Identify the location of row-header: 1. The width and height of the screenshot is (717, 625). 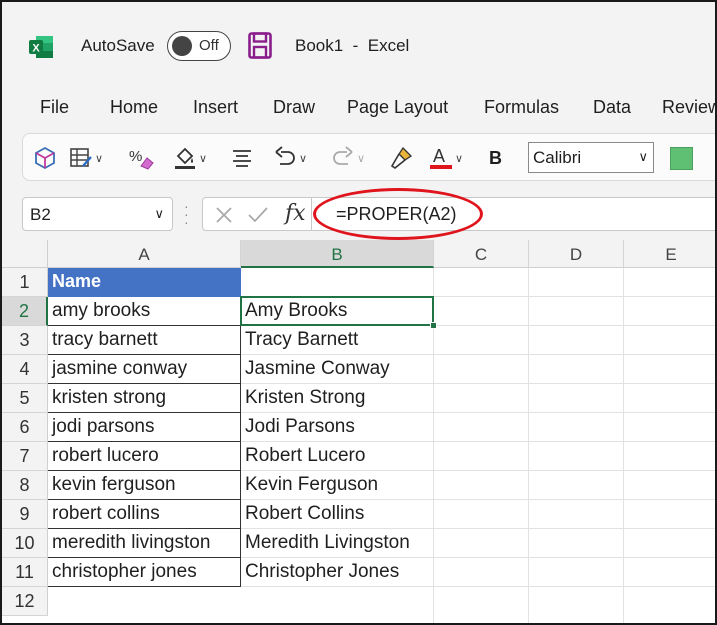
(25, 282).